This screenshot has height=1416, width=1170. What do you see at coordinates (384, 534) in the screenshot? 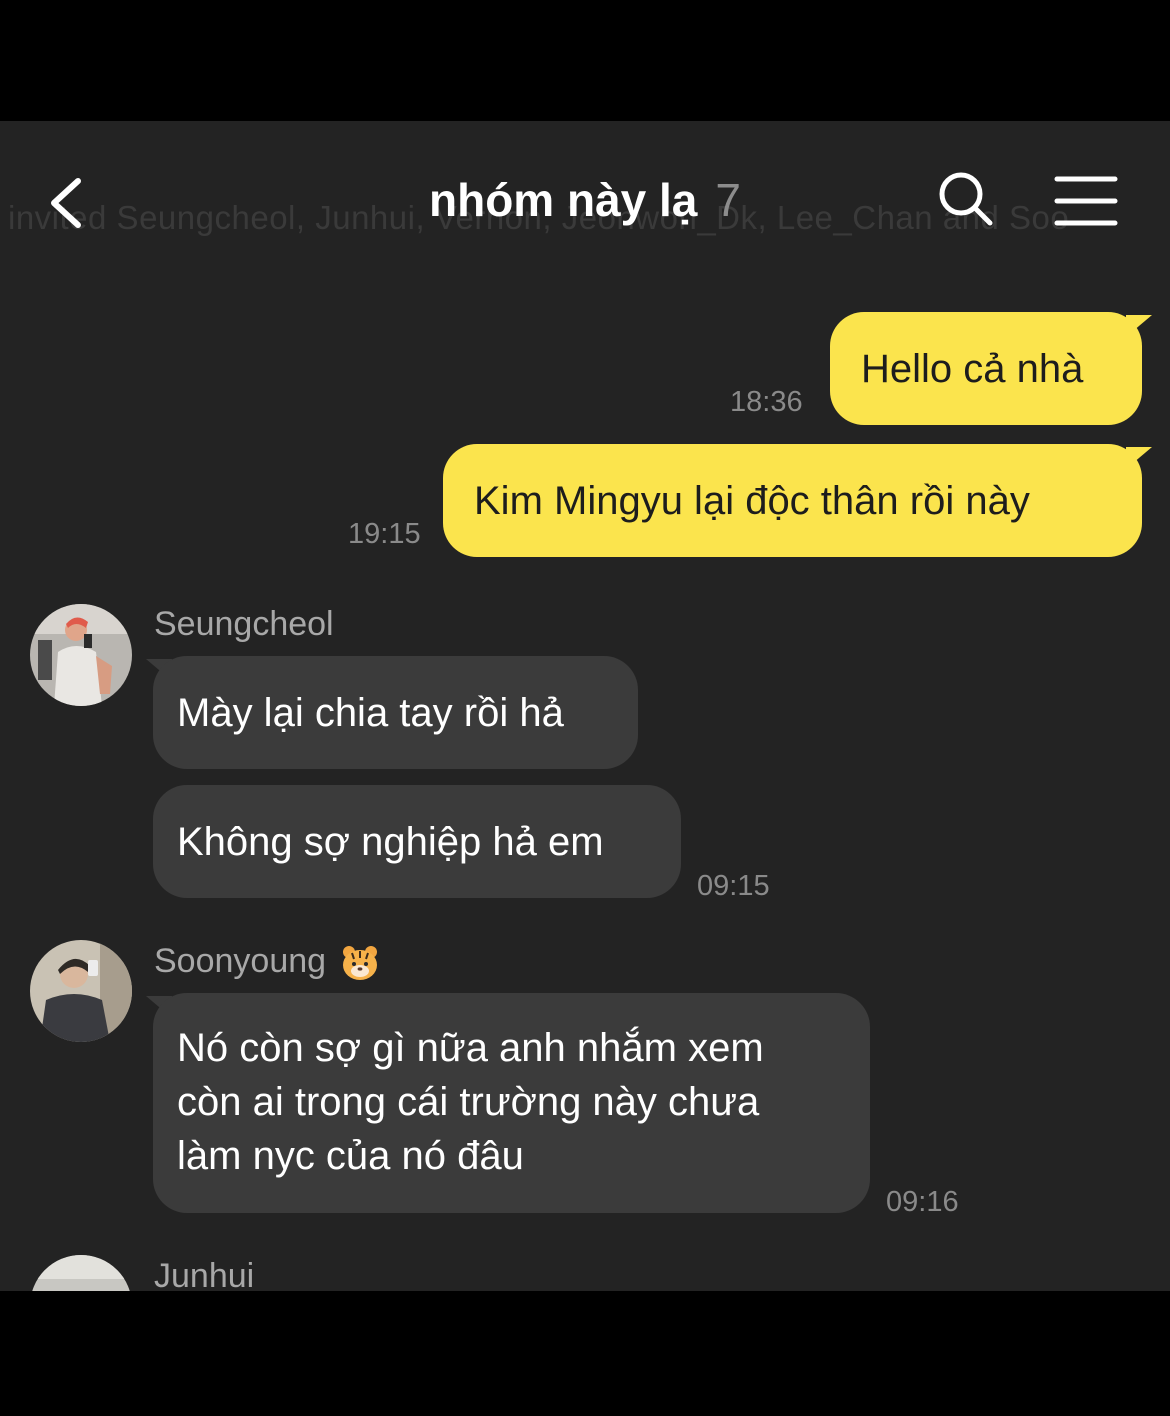
I see `message-time: 19:15` at bounding box center [384, 534].